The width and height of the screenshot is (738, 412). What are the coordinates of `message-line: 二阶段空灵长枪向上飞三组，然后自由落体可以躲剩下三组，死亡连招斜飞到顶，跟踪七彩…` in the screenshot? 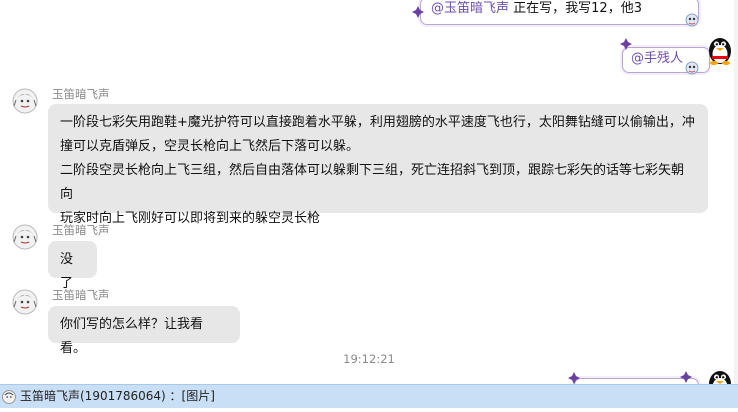 It's located at (372, 182).